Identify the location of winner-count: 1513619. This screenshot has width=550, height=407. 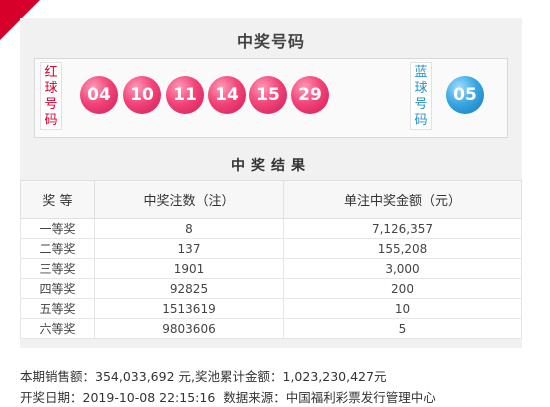
(189, 308).